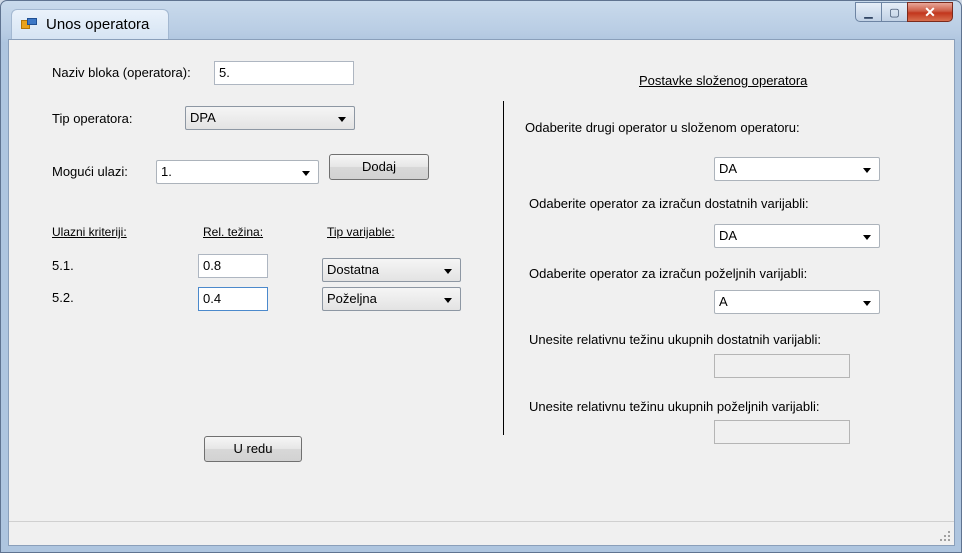 The width and height of the screenshot is (962, 553). I want to click on criterion-type-select: Dostatna, so click(391, 270).